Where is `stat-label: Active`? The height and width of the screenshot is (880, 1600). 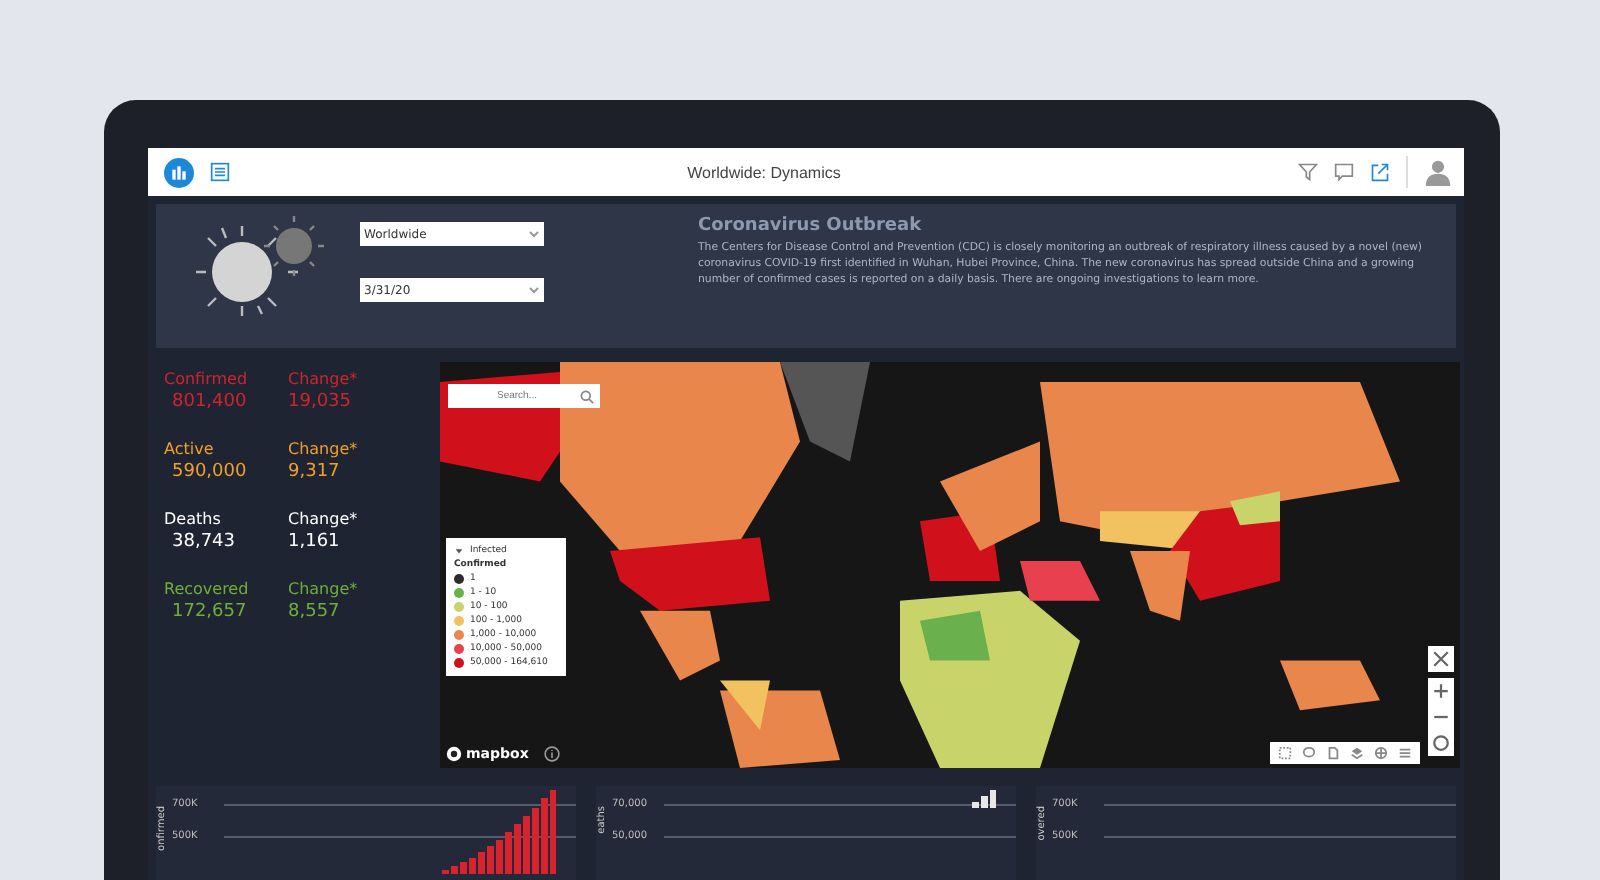
stat-label: Active is located at coordinates (190, 449).